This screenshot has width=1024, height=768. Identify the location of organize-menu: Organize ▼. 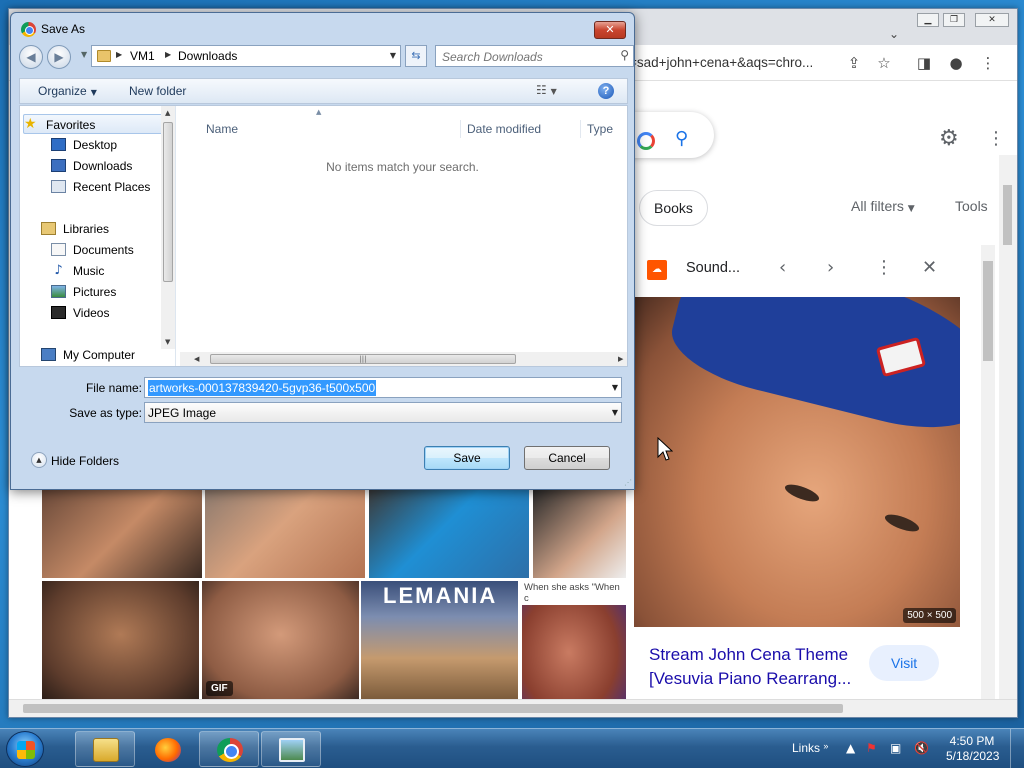
(67, 91).